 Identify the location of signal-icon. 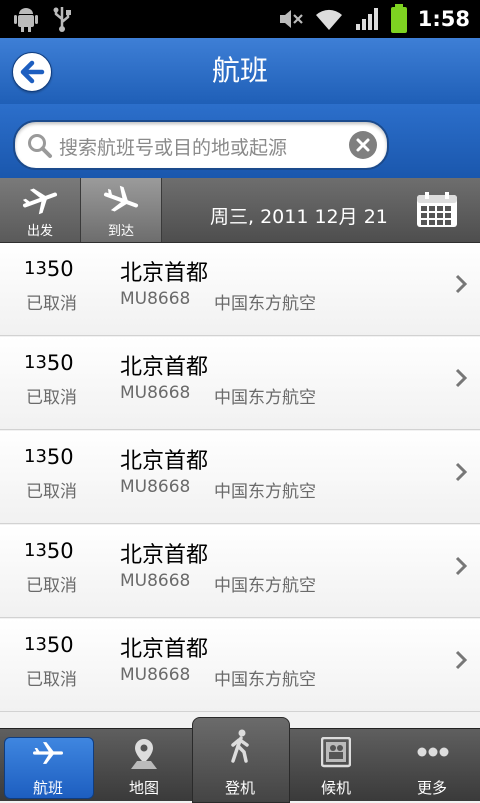
(366, 19).